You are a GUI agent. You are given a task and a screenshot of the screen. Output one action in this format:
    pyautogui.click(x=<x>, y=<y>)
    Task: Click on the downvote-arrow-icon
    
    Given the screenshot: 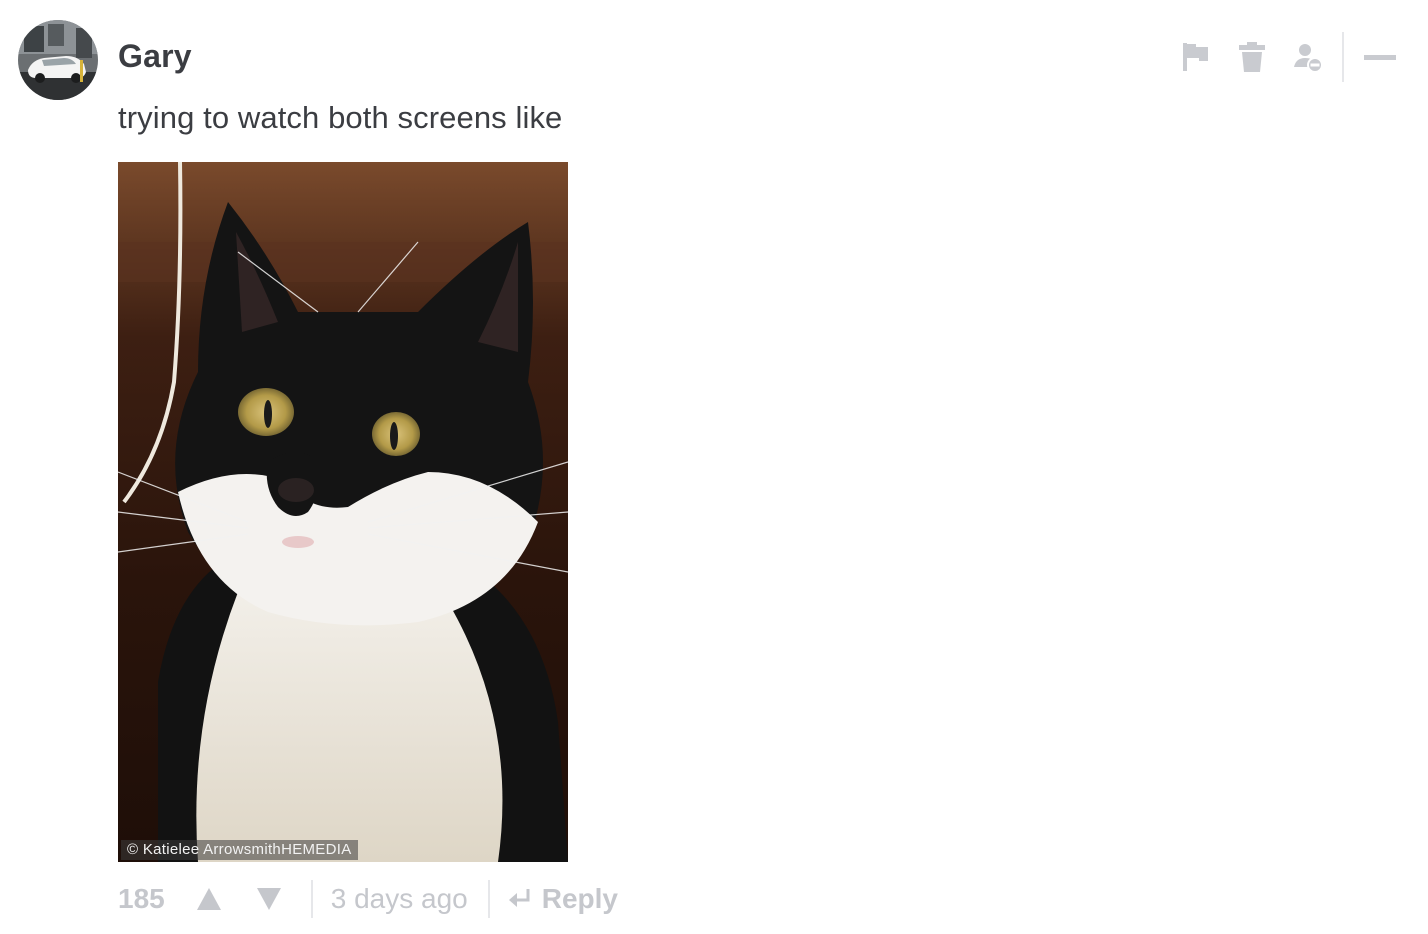 What is the action you would take?
    pyautogui.click(x=268, y=899)
    